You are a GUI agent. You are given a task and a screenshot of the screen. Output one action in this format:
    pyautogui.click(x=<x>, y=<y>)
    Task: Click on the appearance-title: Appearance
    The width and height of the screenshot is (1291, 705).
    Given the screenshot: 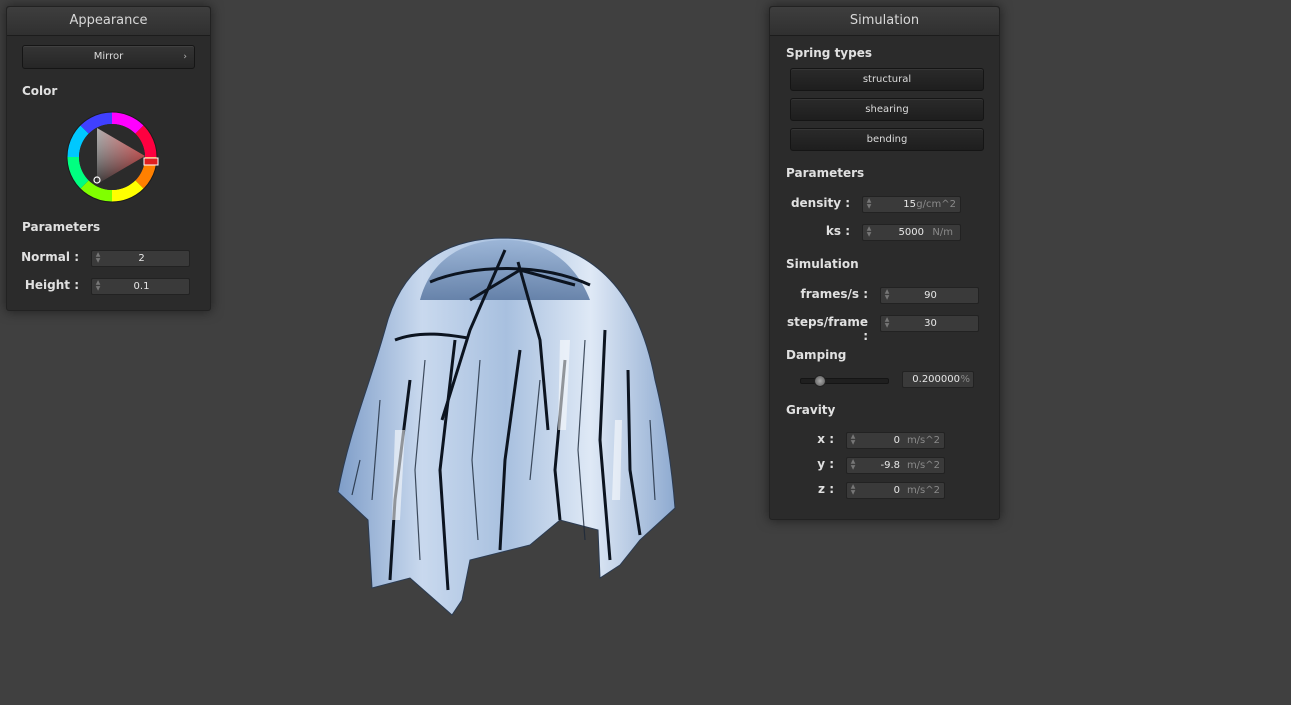 What is the action you would take?
    pyautogui.click(x=108, y=21)
    